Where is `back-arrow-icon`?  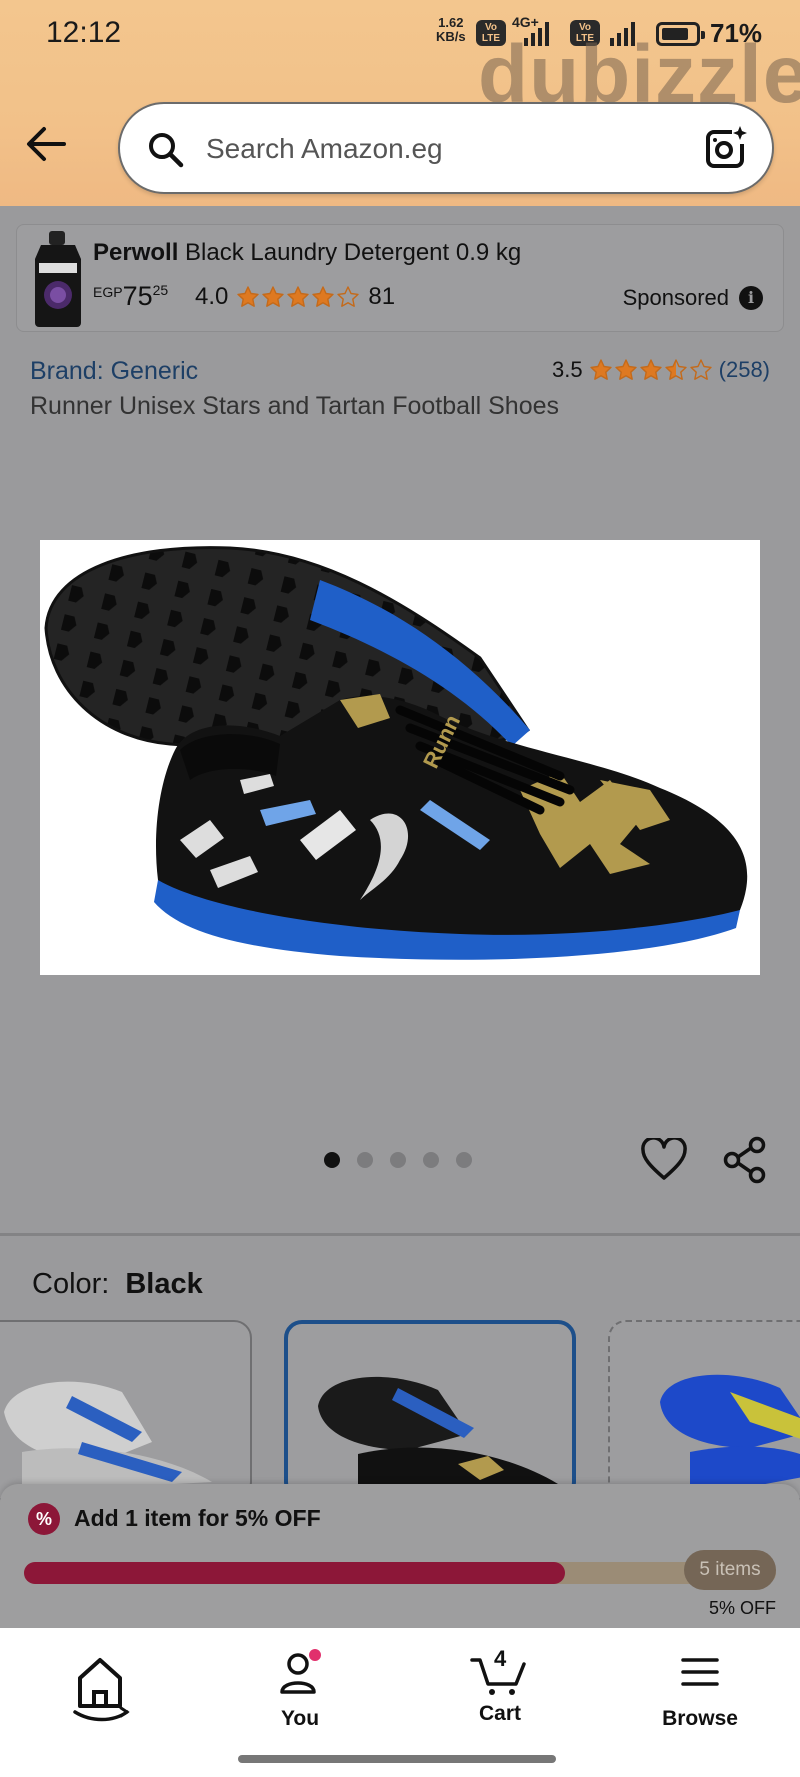 back-arrow-icon is located at coordinates (46, 144).